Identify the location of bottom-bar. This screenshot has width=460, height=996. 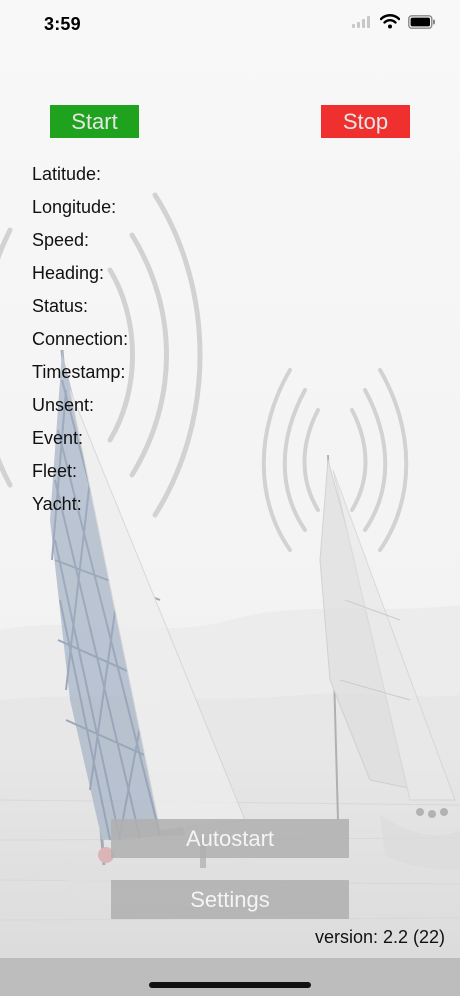
(230, 977).